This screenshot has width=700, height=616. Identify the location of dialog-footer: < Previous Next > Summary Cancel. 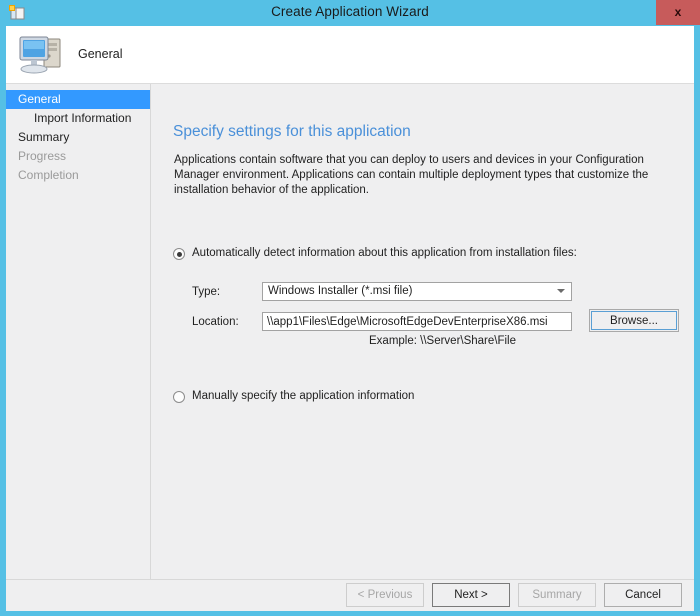
(350, 595).